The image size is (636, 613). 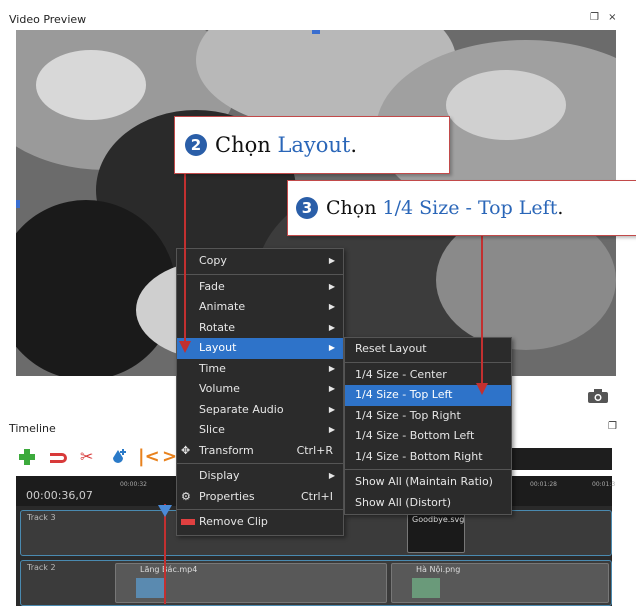 I want to click on submenu-item-show-all-maintain: Show All (Maintain Ratio), so click(x=428, y=482).